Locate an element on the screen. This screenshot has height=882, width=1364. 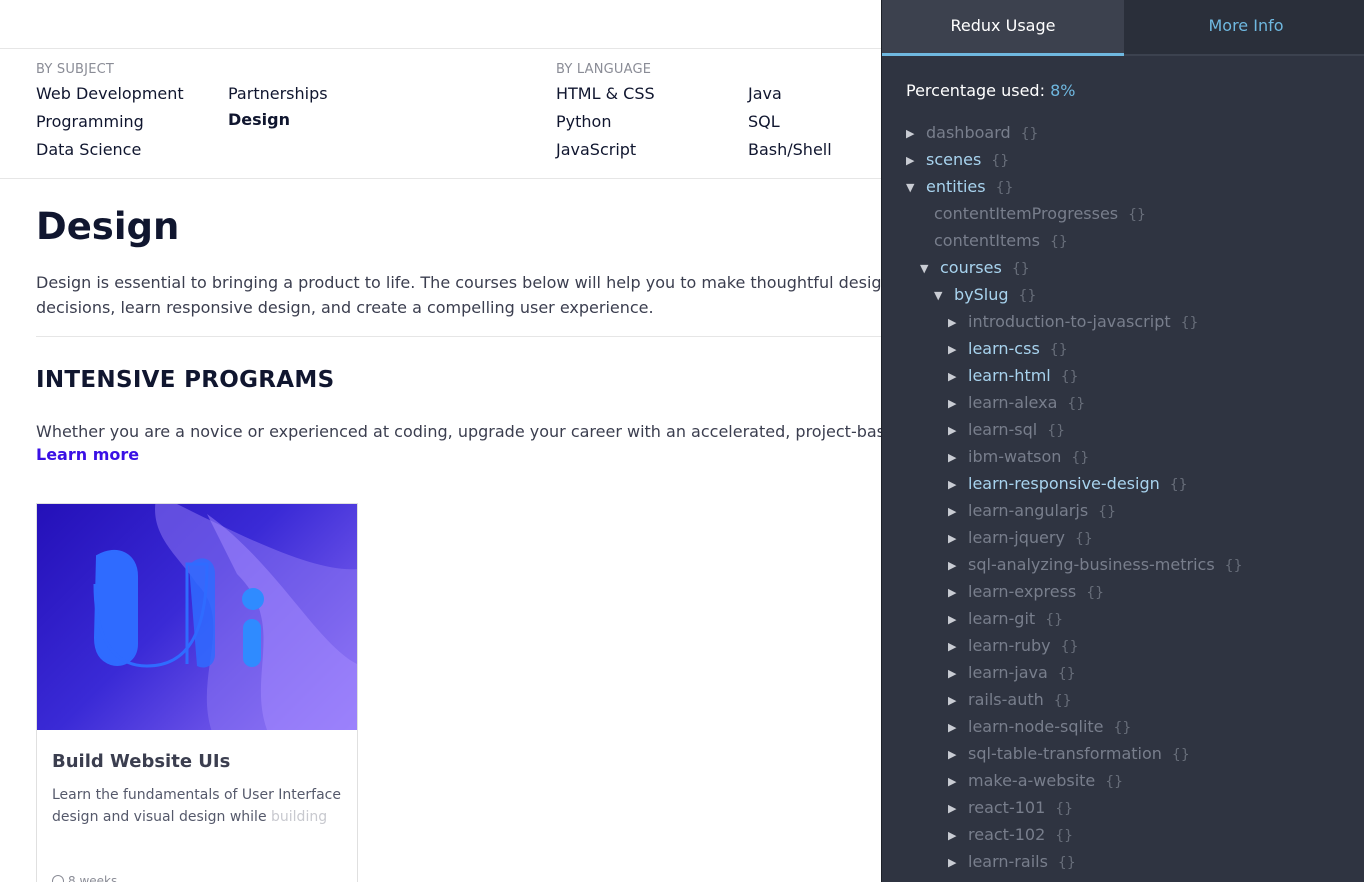
tree-row: ▶ learn-node-sqlite {} is located at coordinates (1039, 726).